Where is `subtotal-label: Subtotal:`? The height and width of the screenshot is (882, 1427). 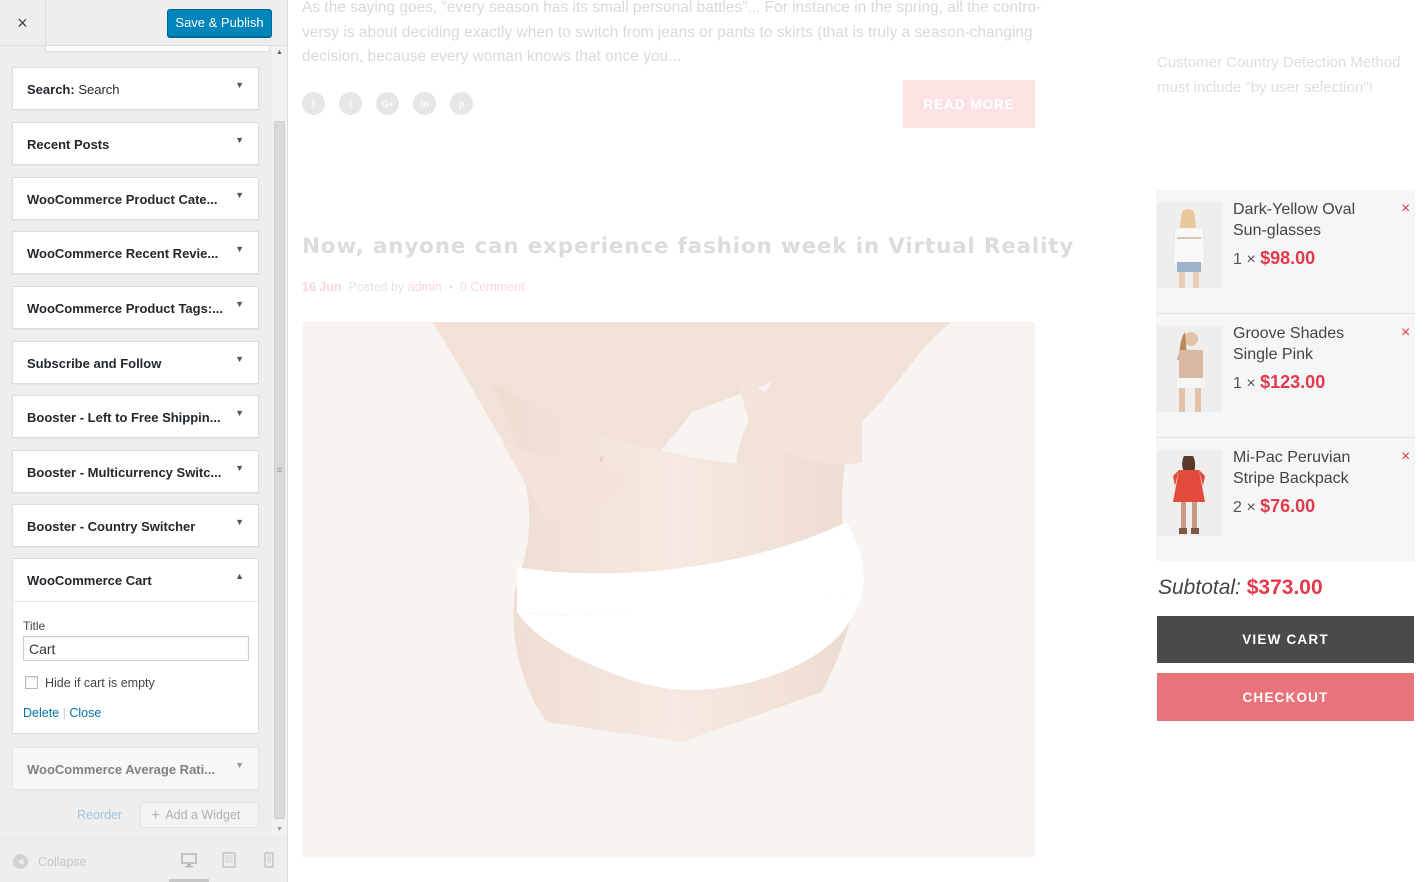
subtotal-label: Subtotal: is located at coordinates (1199, 587).